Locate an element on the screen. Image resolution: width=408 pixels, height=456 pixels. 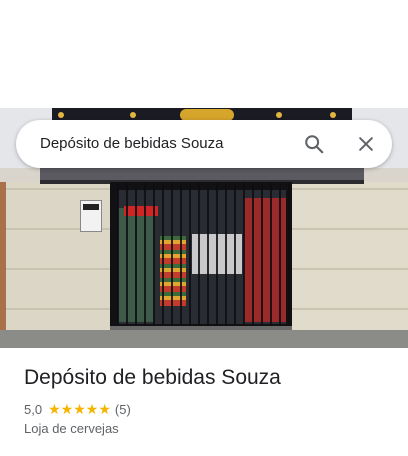
review-count: (5) is located at coordinates (123, 409).